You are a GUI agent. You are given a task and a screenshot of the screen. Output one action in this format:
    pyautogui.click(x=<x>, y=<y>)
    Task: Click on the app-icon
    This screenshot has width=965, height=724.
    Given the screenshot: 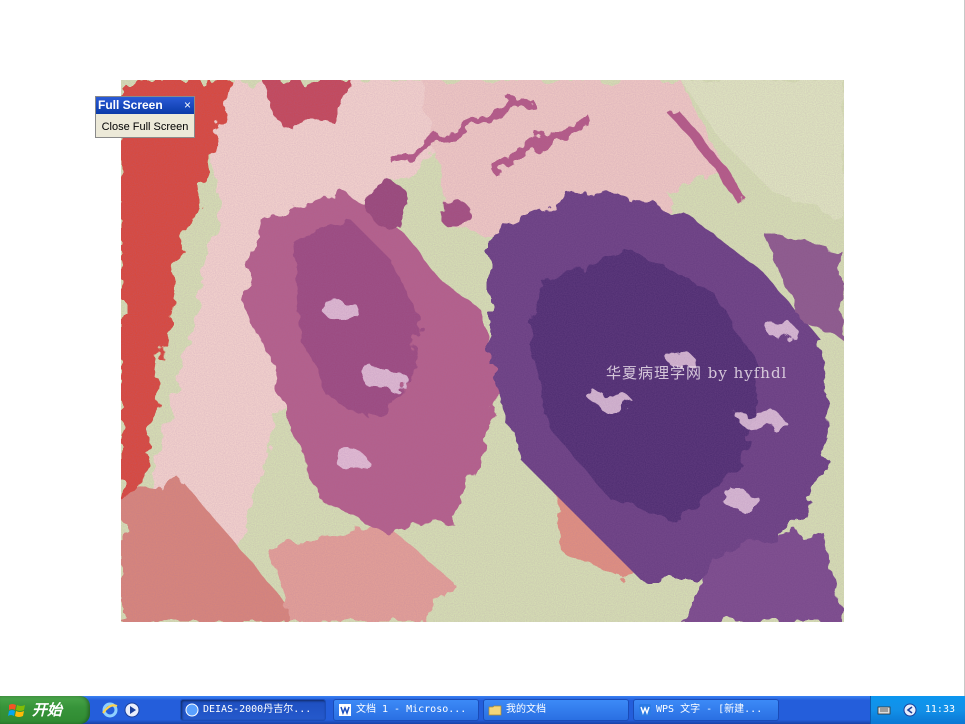 What is the action you would take?
    pyautogui.click(x=192, y=710)
    